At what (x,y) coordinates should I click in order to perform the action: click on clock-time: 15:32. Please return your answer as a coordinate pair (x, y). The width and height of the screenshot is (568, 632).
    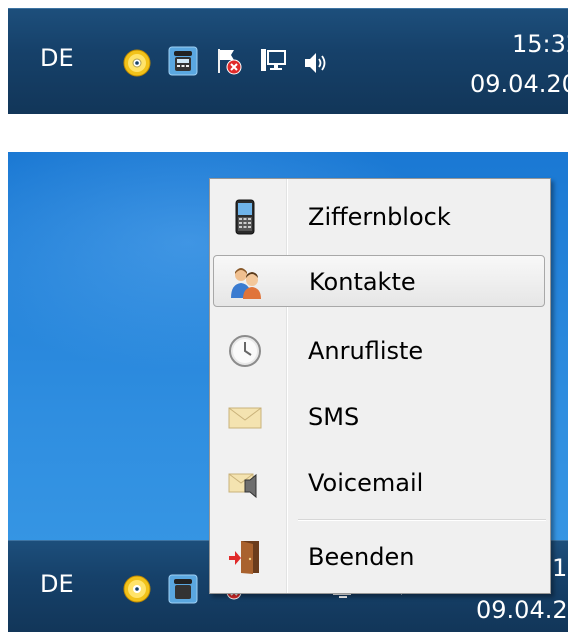
    Looking at the image, I should click on (540, 44).